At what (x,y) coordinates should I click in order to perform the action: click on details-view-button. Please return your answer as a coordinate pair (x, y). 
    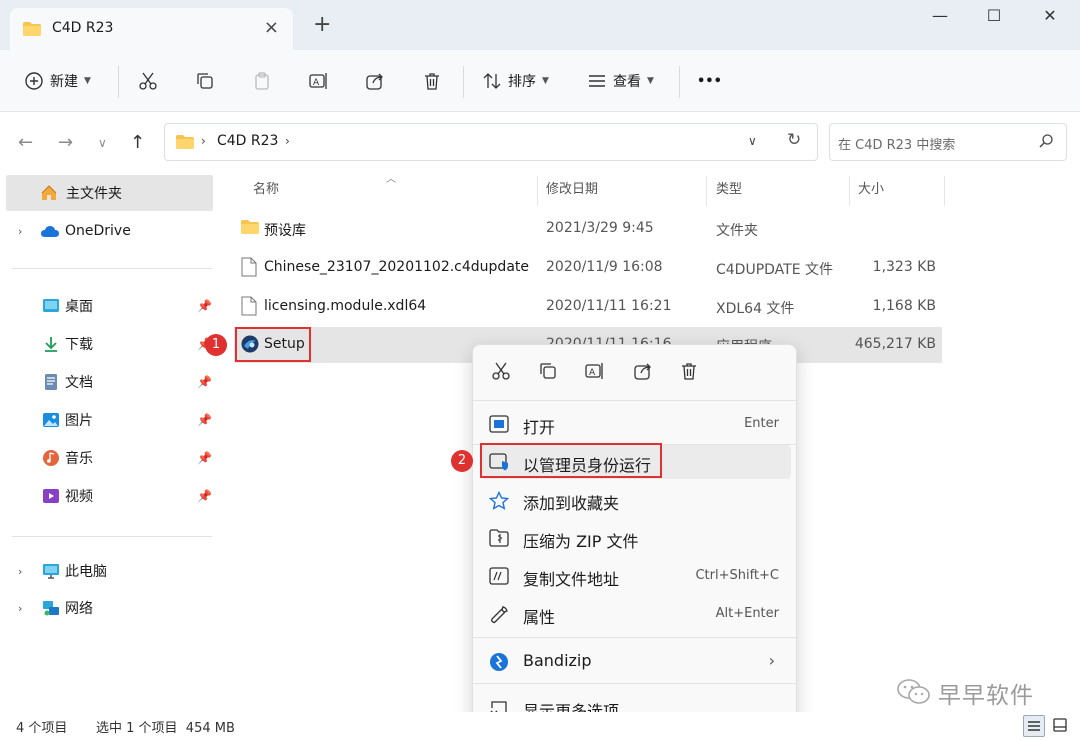
    Looking at the image, I should click on (1034, 726).